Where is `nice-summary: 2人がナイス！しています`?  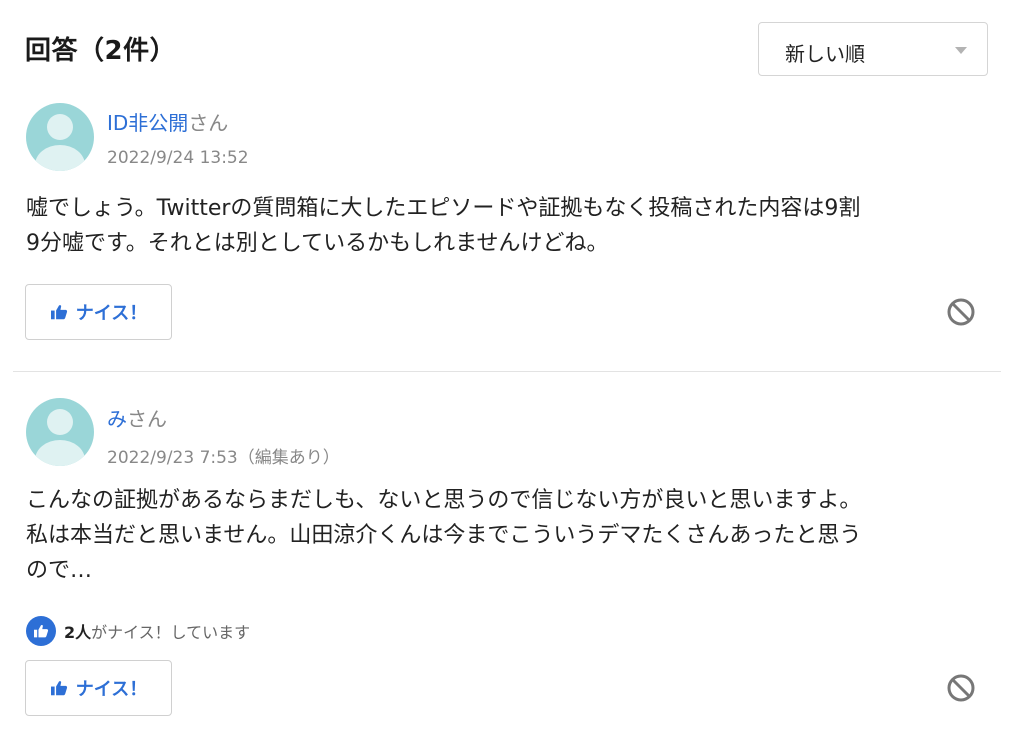 nice-summary: 2人がナイス！しています is located at coordinates (138, 631).